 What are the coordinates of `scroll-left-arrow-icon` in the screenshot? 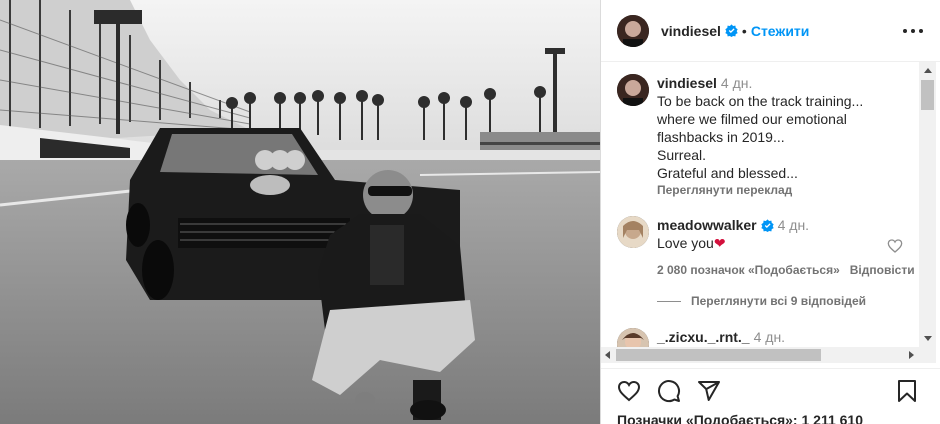 It's located at (607, 355).